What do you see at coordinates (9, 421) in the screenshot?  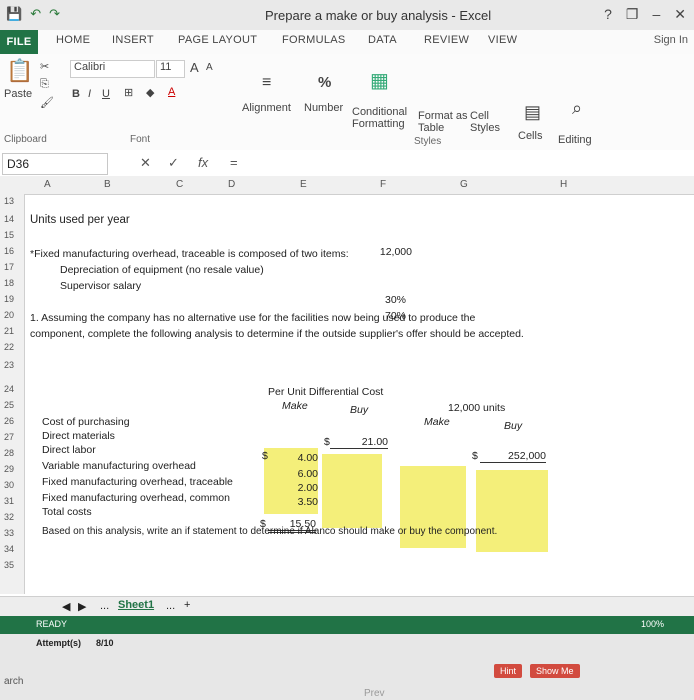 I see `row-header-26: 26` at bounding box center [9, 421].